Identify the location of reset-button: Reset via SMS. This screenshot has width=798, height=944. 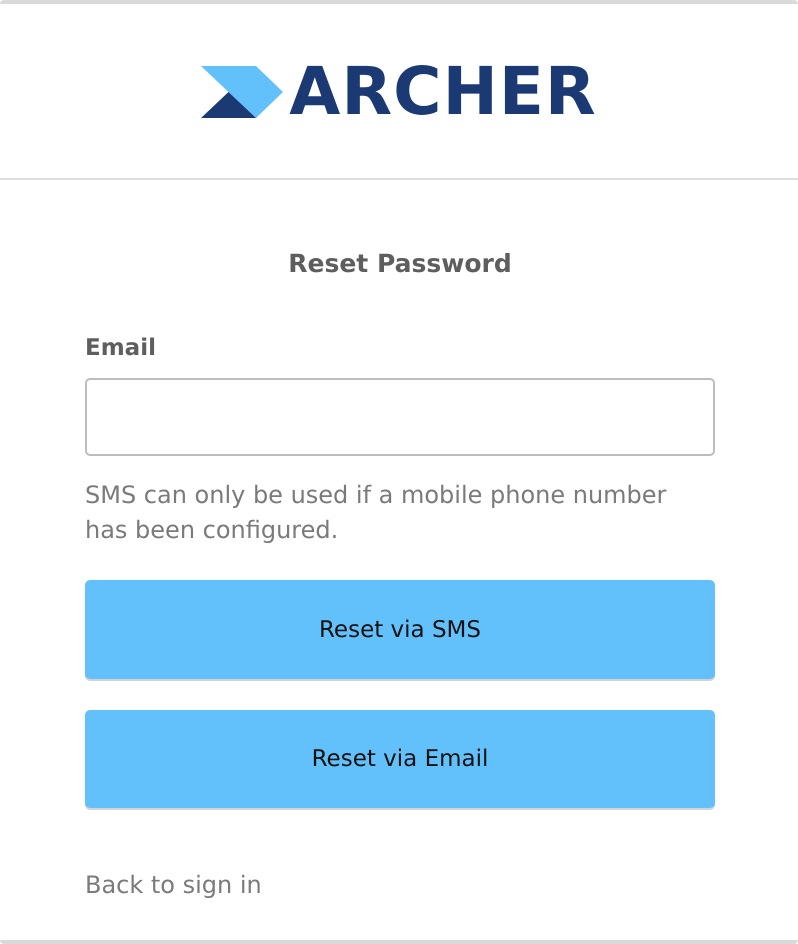
(400, 629).